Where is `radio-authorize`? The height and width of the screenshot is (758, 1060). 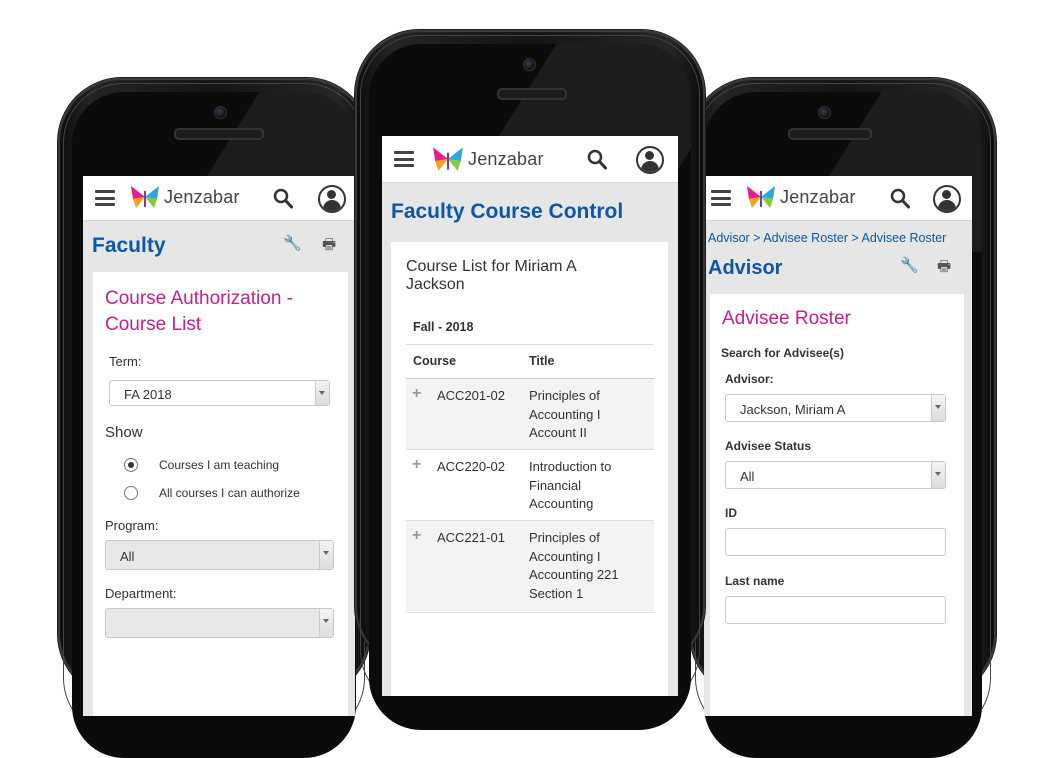 radio-authorize is located at coordinates (131, 493).